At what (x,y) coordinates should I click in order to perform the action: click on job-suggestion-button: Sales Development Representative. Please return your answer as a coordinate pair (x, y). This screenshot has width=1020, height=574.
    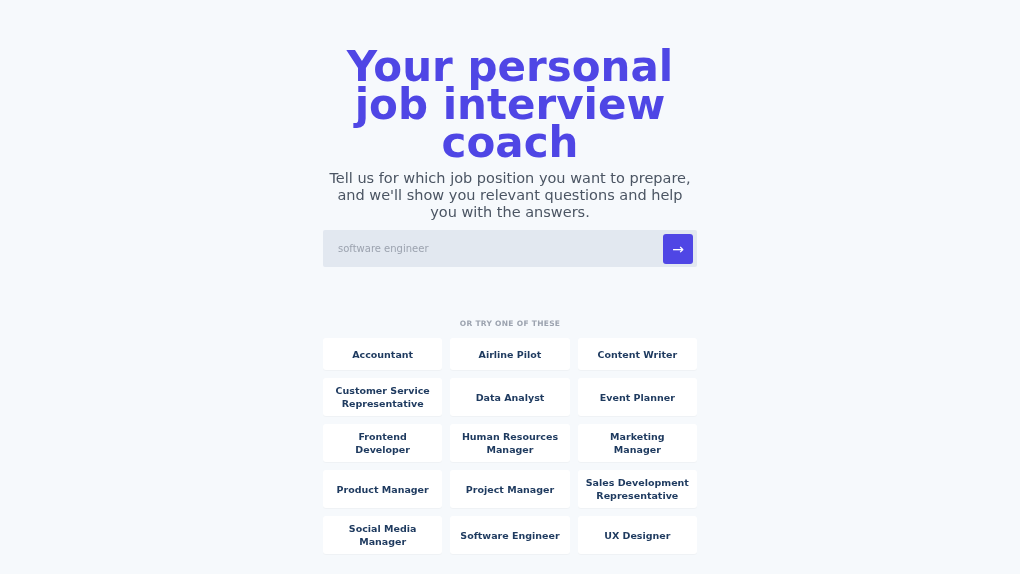
    Looking at the image, I should click on (637, 489).